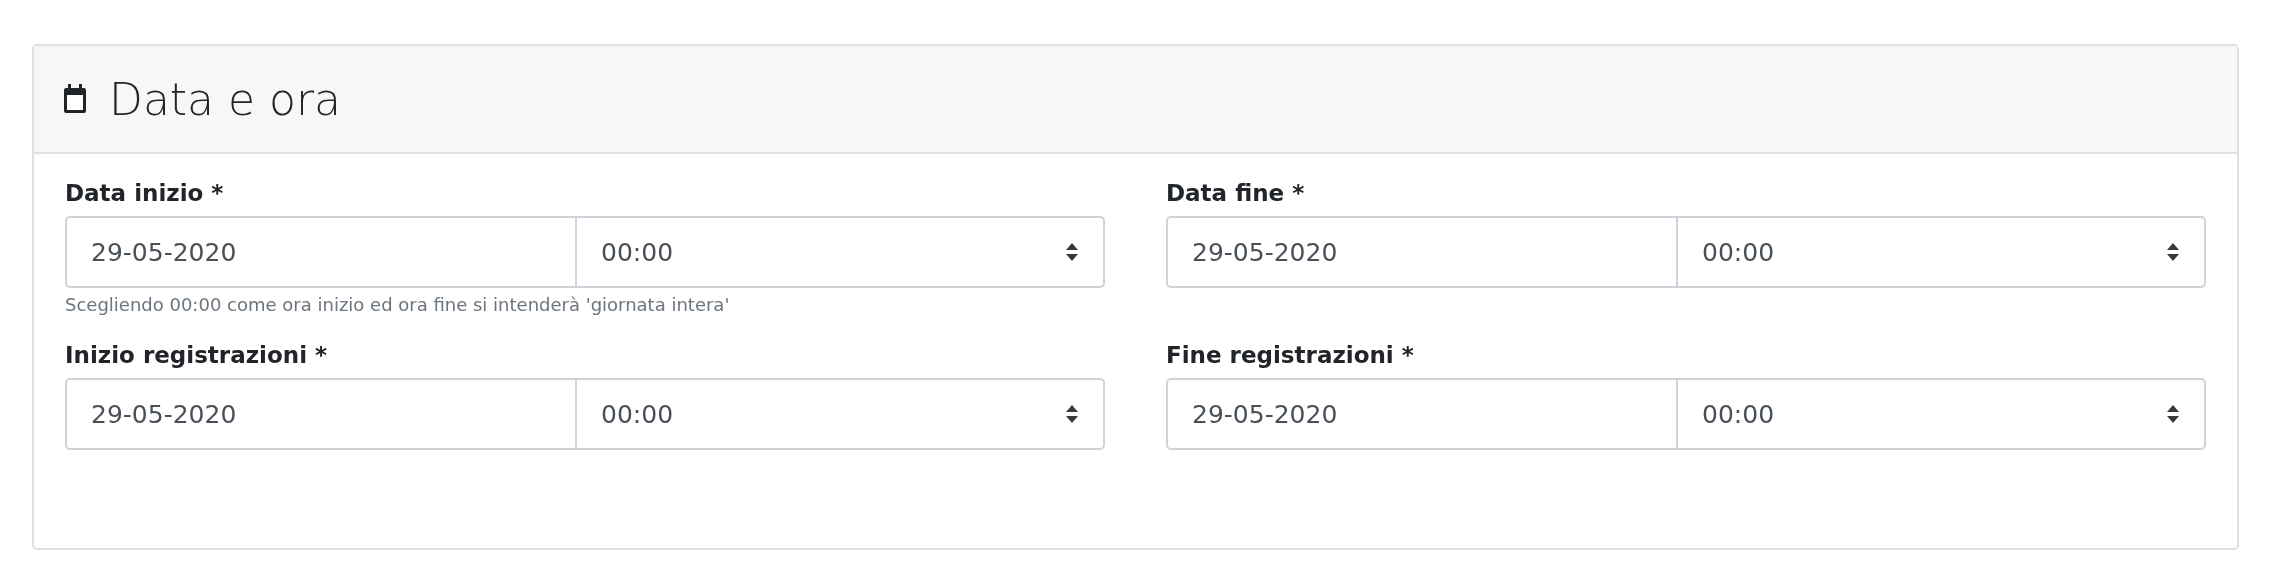 This screenshot has width=2272, height=588. What do you see at coordinates (75, 99) in the screenshot?
I see `calendar-icon` at bounding box center [75, 99].